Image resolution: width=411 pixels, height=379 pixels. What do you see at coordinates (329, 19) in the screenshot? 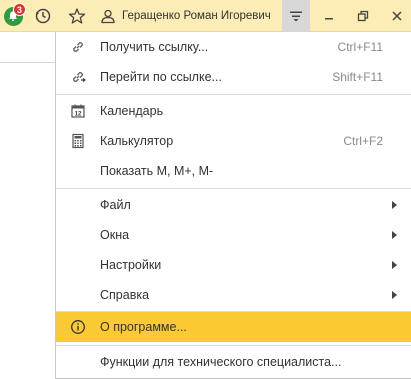
I see `minimize-icon` at bounding box center [329, 19].